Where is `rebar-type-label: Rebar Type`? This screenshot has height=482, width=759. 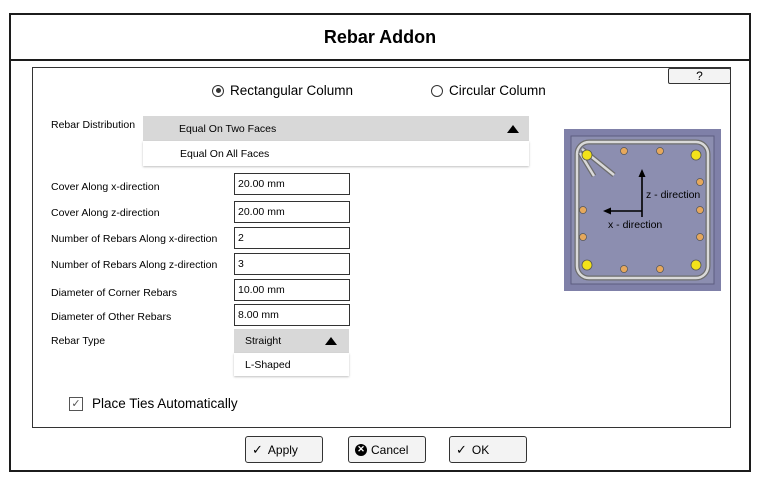
rebar-type-label: Rebar Type is located at coordinates (78, 341).